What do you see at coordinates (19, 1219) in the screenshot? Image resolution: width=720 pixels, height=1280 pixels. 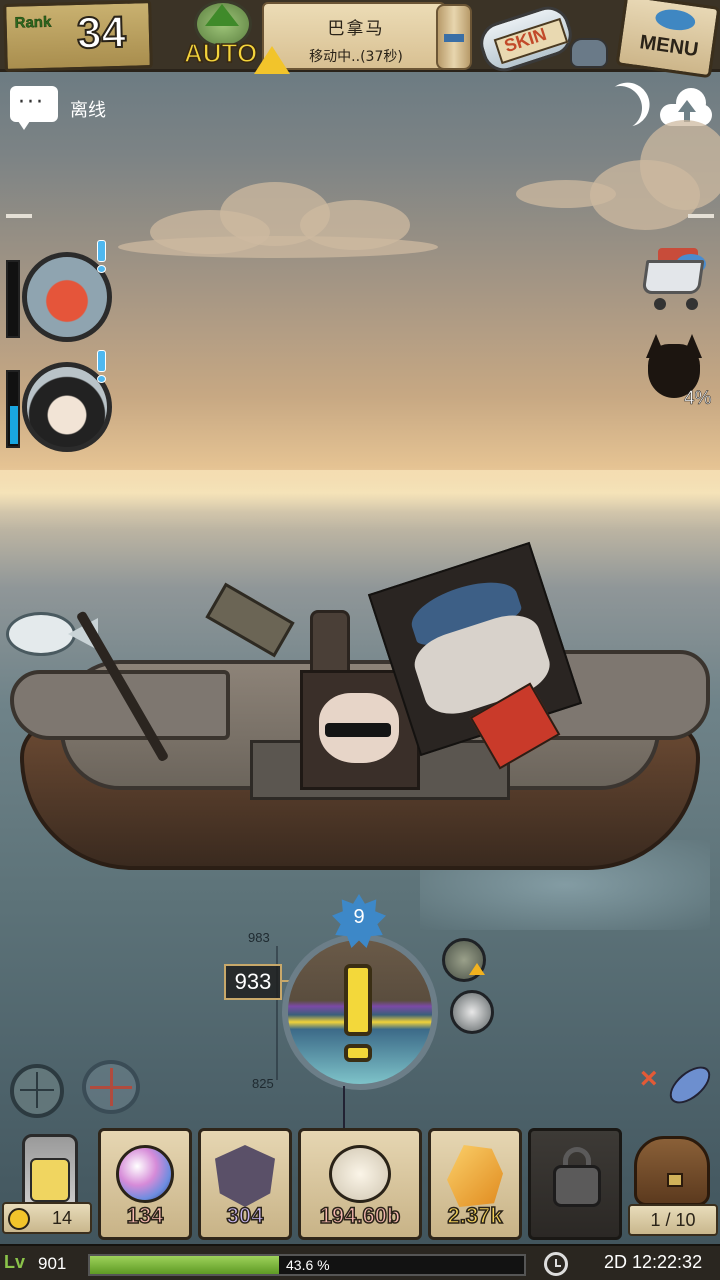 I see `coin-icon` at bounding box center [19, 1219].